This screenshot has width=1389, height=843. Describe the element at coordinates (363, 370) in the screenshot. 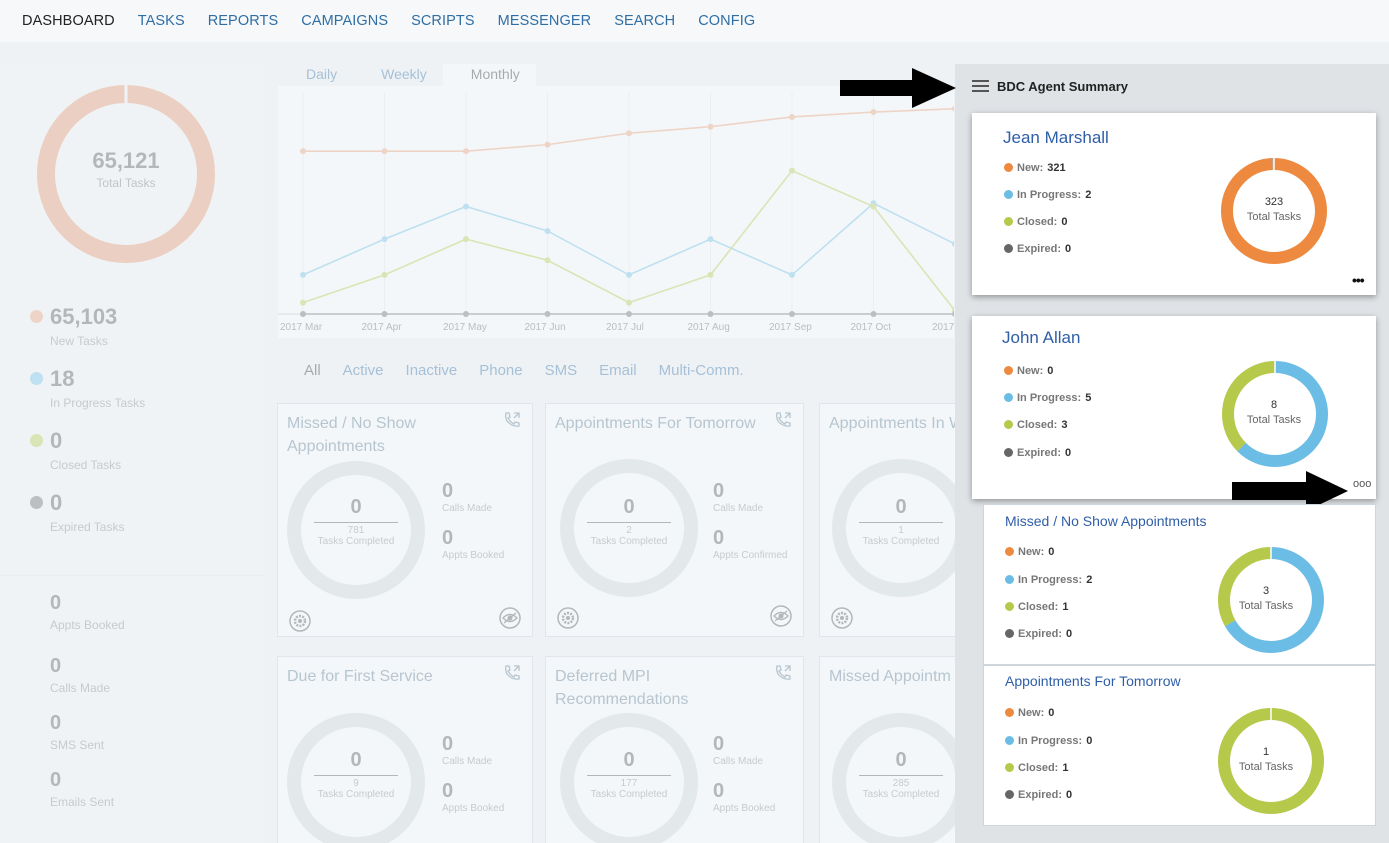

I see `filter-active: Active` at that location.